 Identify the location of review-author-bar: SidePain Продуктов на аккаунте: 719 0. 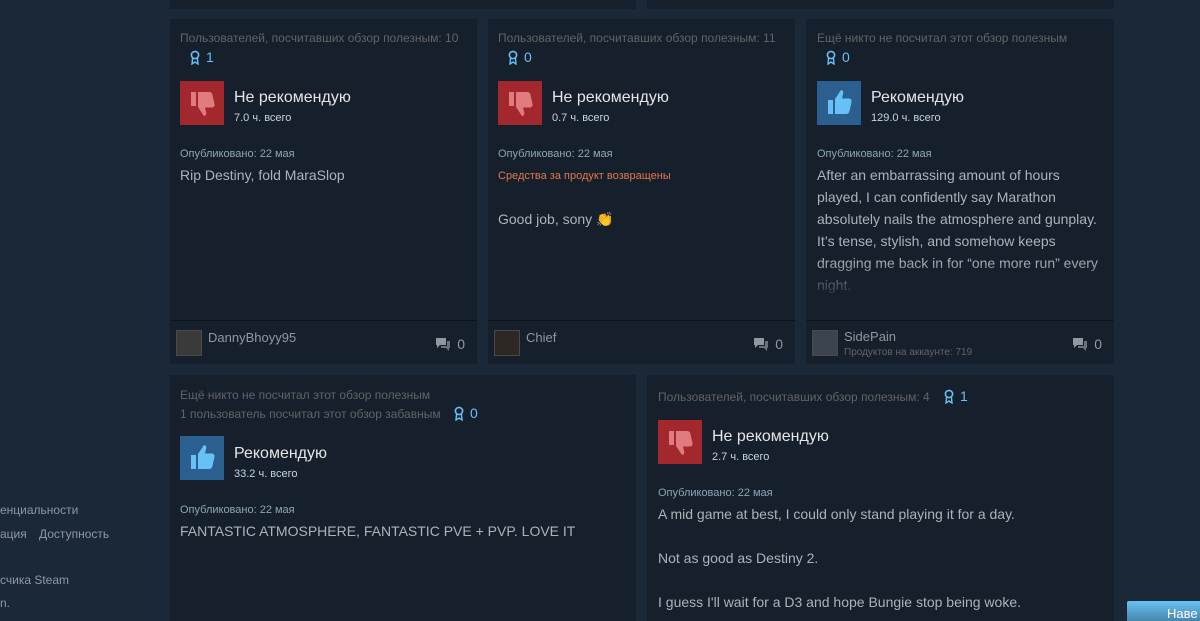
(960, 342).